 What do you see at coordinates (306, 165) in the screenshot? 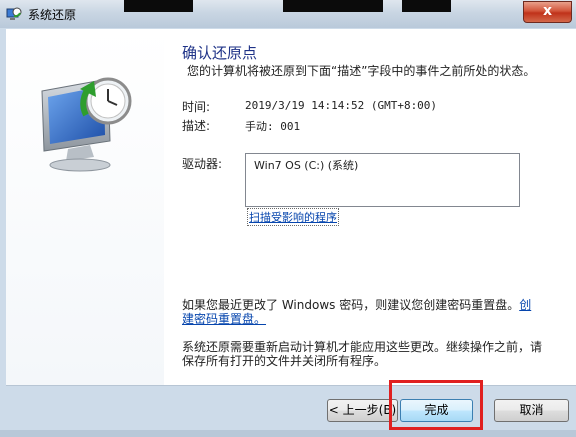
I see `list-item: Win7 OS (C:) (系统)` at bounding box center [306, 165].